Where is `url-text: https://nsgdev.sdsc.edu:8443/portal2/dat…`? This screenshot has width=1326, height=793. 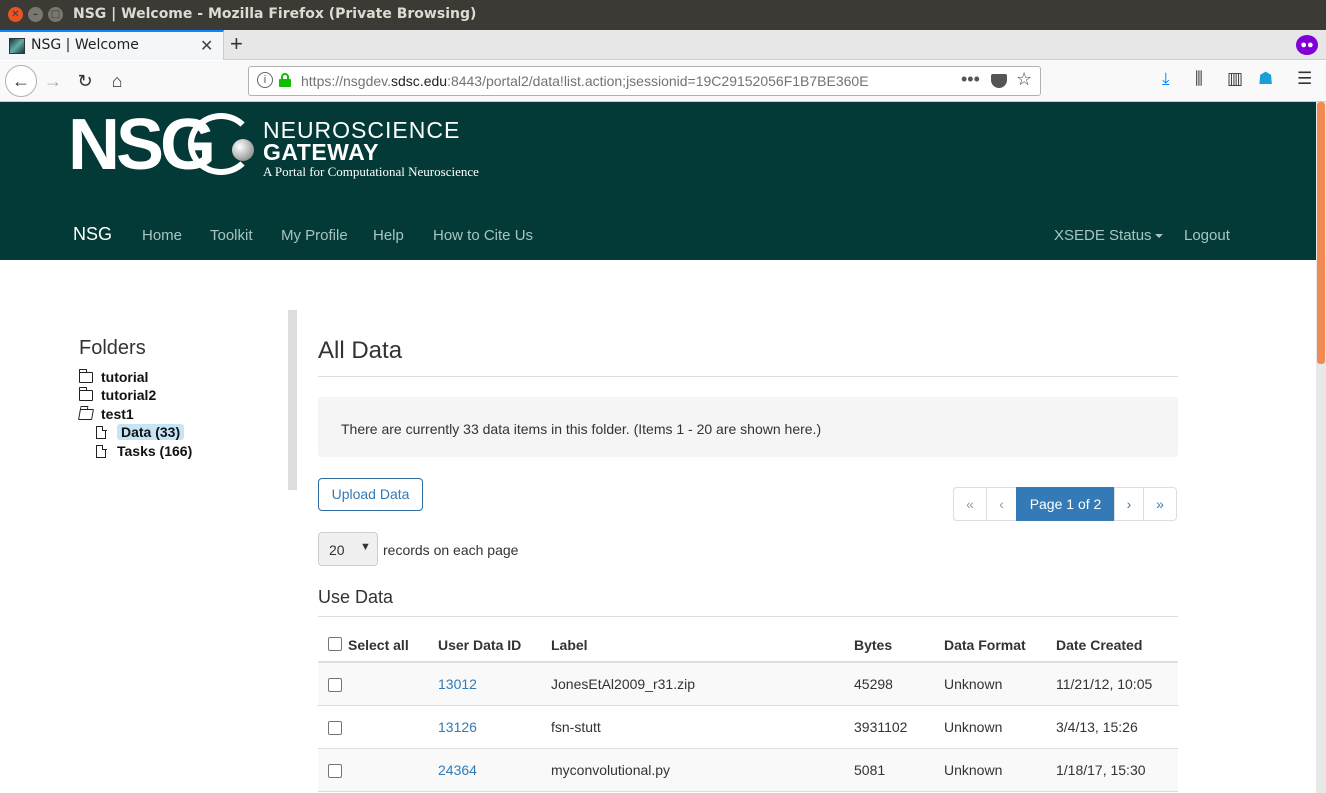 url-text: https://nsgdev.sdsc.edu:8443/portal2/dat… is located at coordinates (626, 81).